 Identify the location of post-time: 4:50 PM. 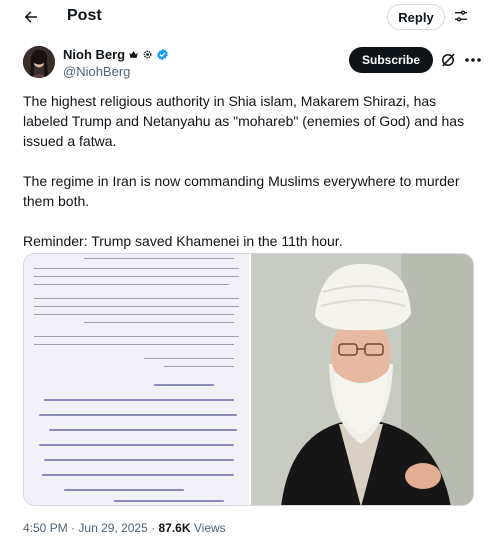
(45, 528).